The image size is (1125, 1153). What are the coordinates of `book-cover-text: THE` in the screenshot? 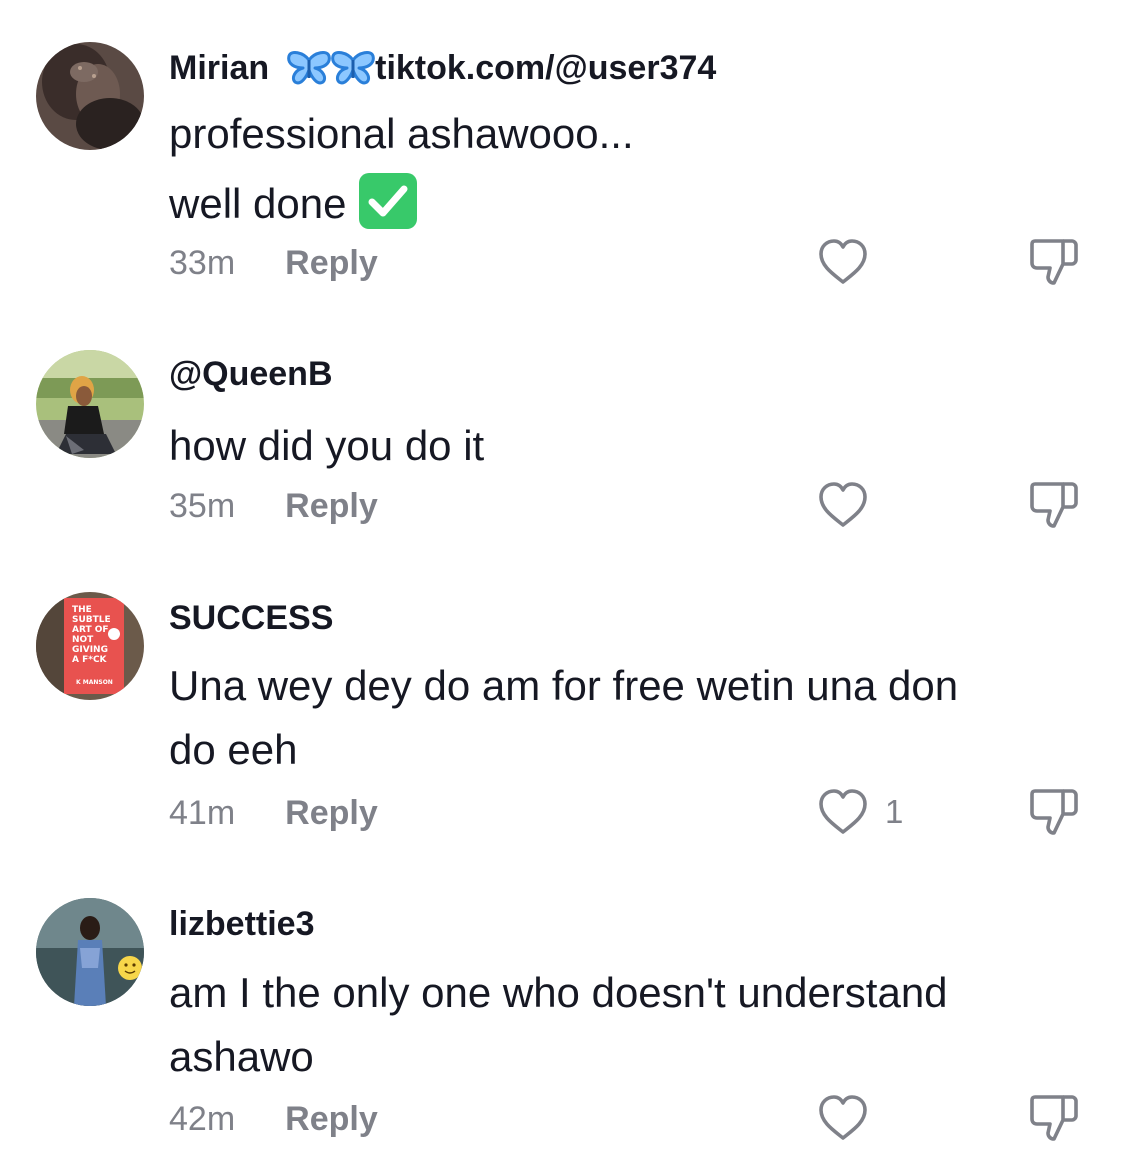 It's located at (82, 610).